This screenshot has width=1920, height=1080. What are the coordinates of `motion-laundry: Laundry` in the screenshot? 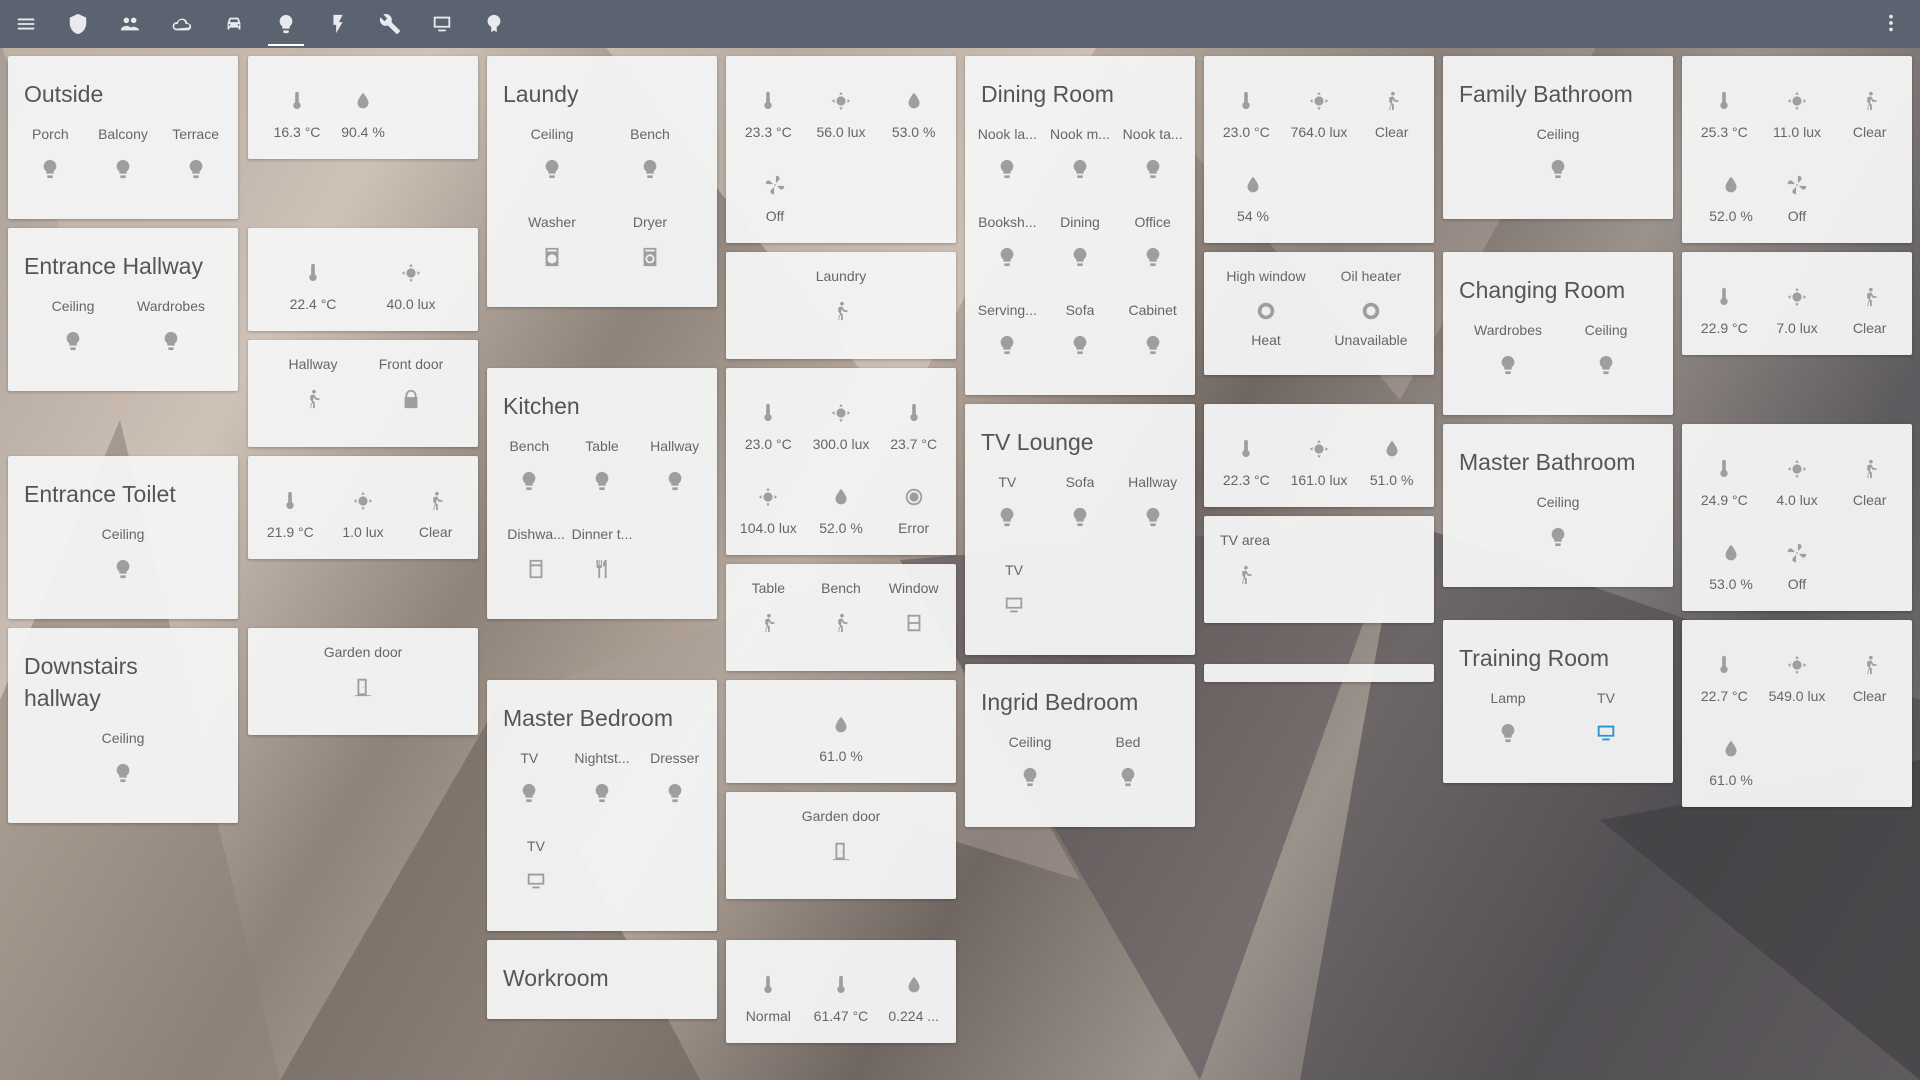 It's located at (841, 295).